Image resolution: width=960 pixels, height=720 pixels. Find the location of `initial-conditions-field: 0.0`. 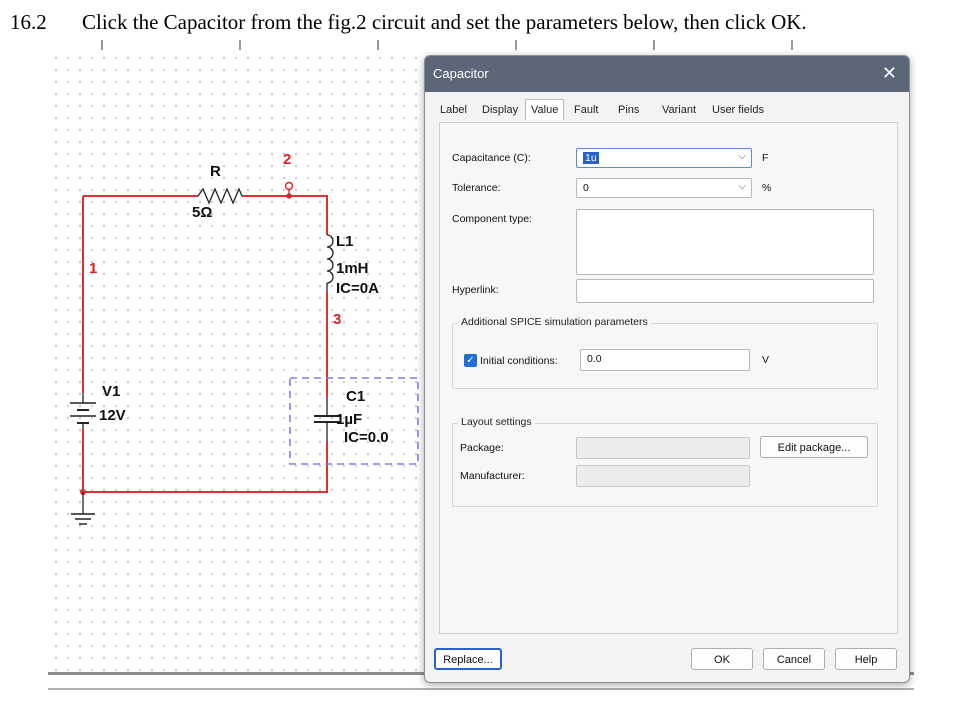

initial-conditions-field: 0.0 is located at coordinates (665, 360).